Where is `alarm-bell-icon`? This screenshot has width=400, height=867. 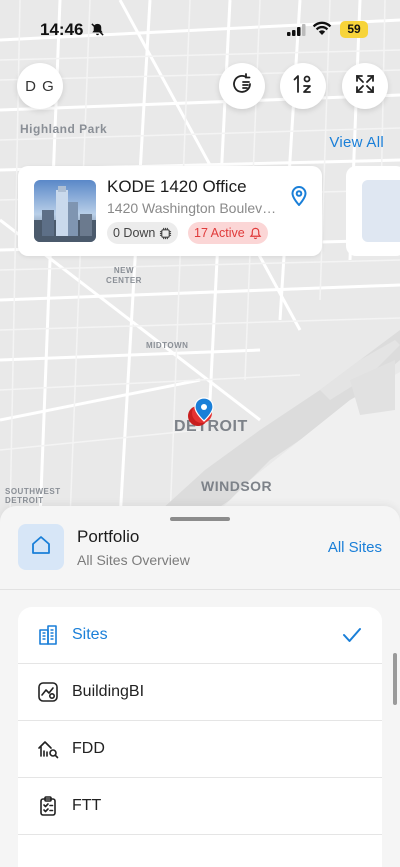
alarm-bell-icon is located at coordinates (255, 233).